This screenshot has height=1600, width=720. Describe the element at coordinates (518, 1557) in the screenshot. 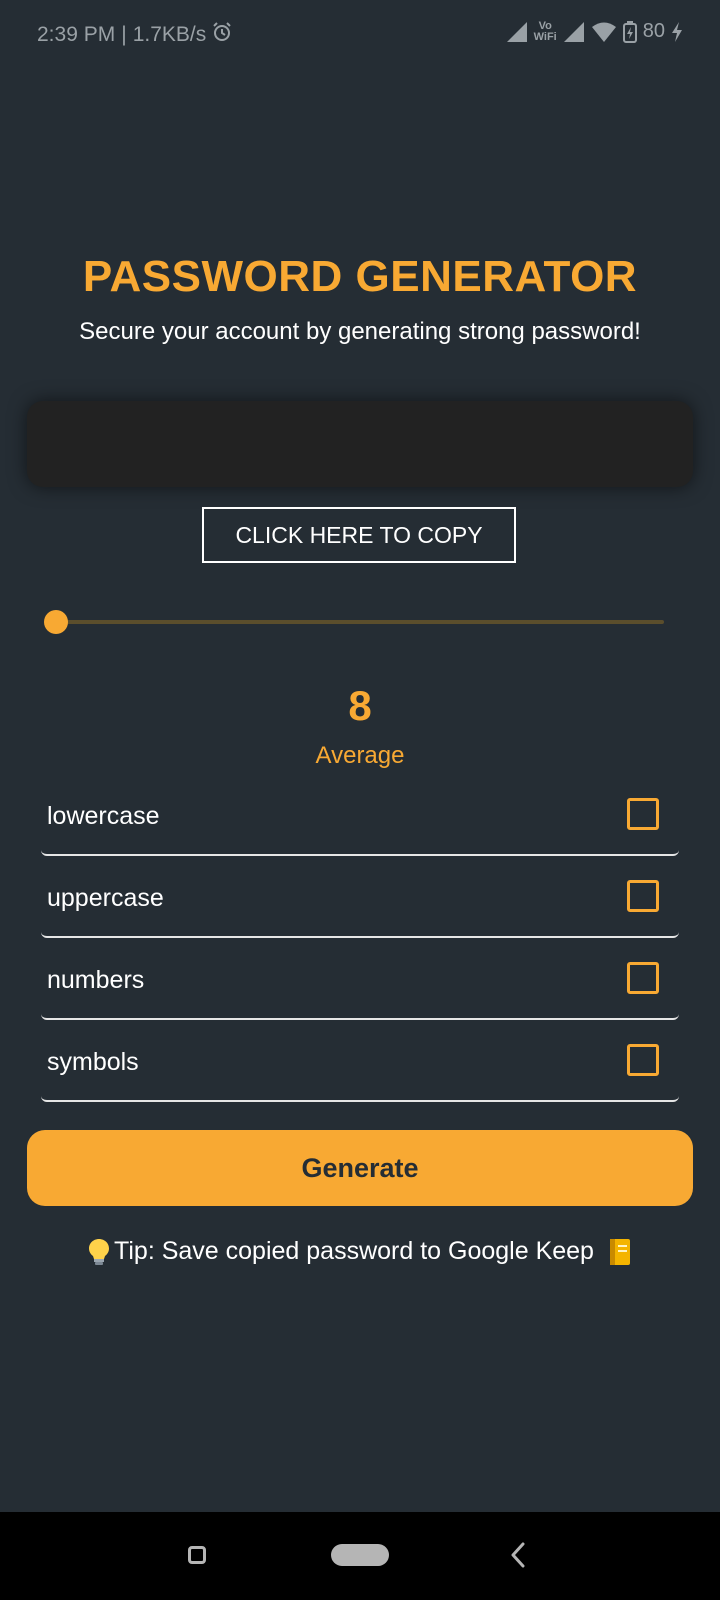

I see `back-icon` at that location.